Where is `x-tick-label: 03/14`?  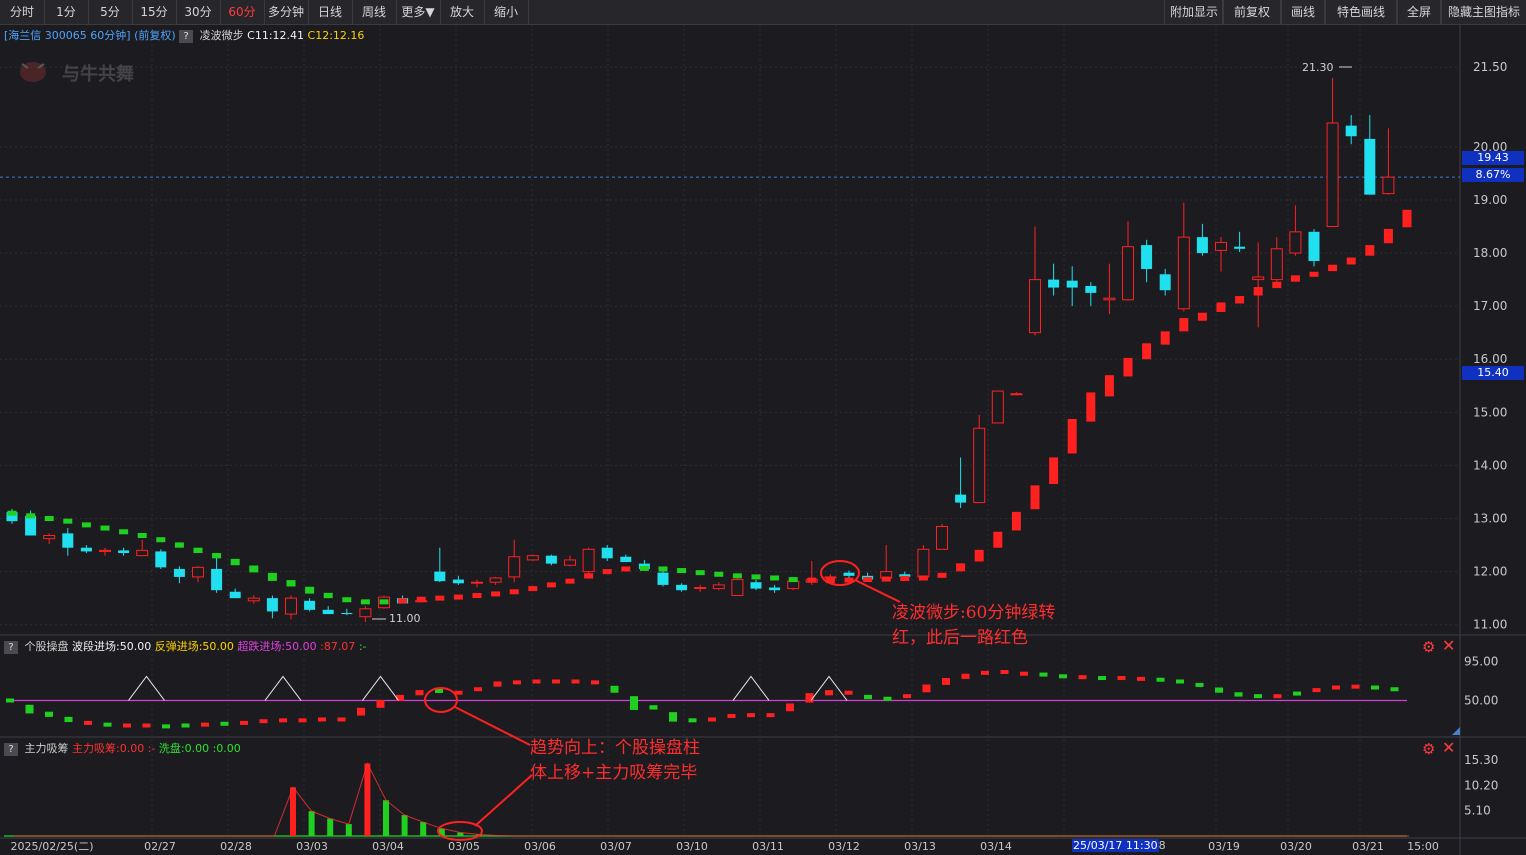
x-tick-label: 03/14 is located at coordinates (996, 846).